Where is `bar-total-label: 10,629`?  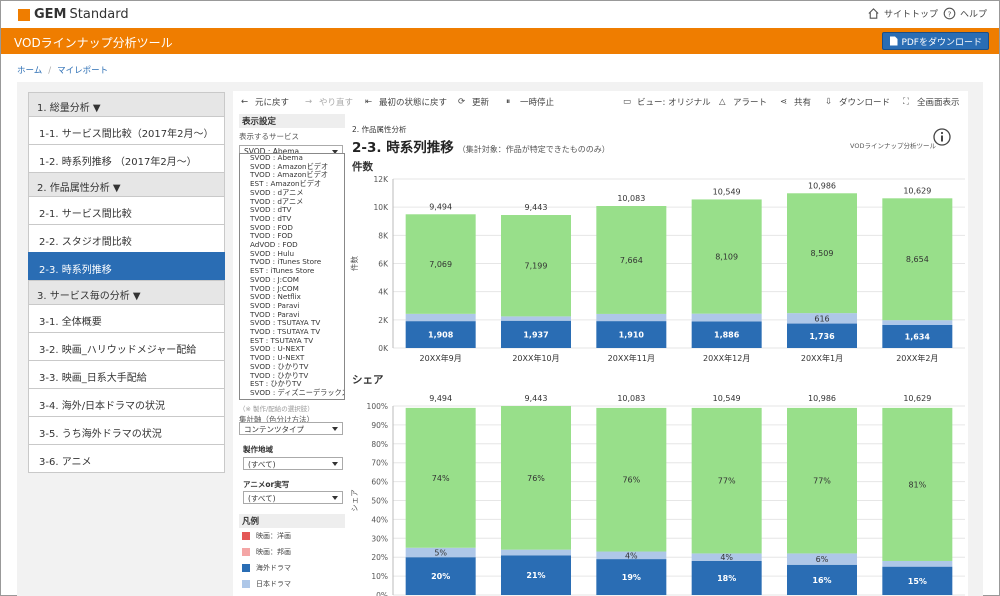 bar-total-label: 10,629 is located at coordinates (917, 190).